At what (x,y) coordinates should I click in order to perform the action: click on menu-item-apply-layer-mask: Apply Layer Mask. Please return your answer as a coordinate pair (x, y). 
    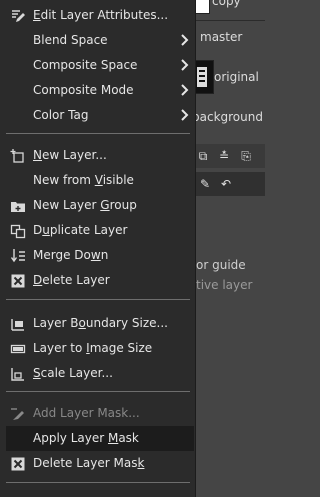
    Looking at the image, I should click on (100, 438).